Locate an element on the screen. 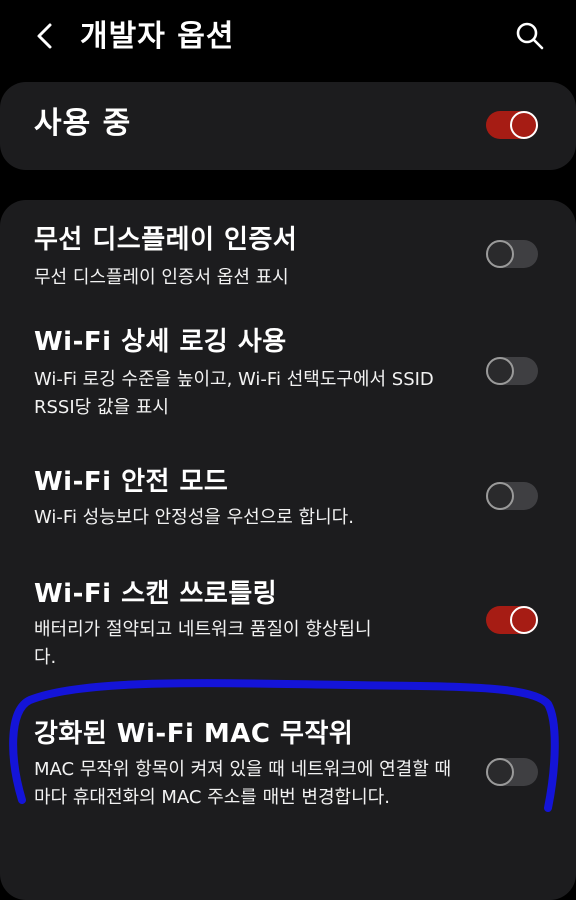  setting-wifi-scan-throttling: Wi-Fi 스캔 쓰로틀링 배터리가 절약되고 네트워크 품질이 향상됩니다. is located at coordinates (288, 626).